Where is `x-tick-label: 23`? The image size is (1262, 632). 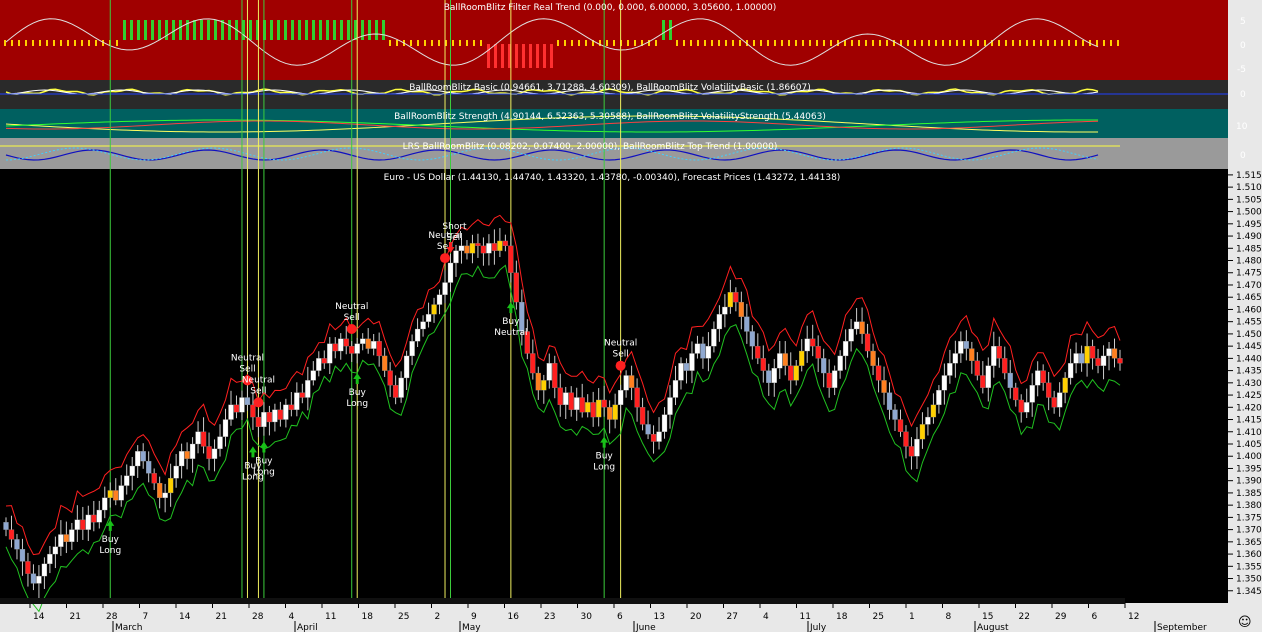
x-tick-label: 23 is located at coordinates (549, 617).